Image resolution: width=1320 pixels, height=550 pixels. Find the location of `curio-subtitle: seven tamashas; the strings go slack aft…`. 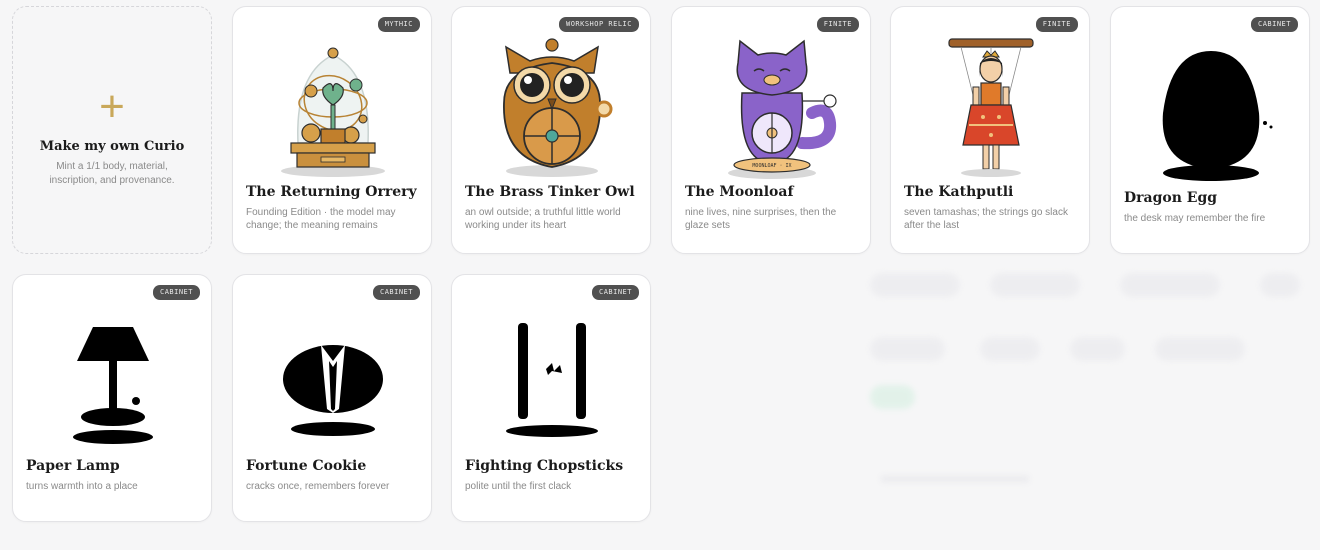

curio-subtitle: seven tamashas; the strings go slack aft… is located at coordinates (986, 219).